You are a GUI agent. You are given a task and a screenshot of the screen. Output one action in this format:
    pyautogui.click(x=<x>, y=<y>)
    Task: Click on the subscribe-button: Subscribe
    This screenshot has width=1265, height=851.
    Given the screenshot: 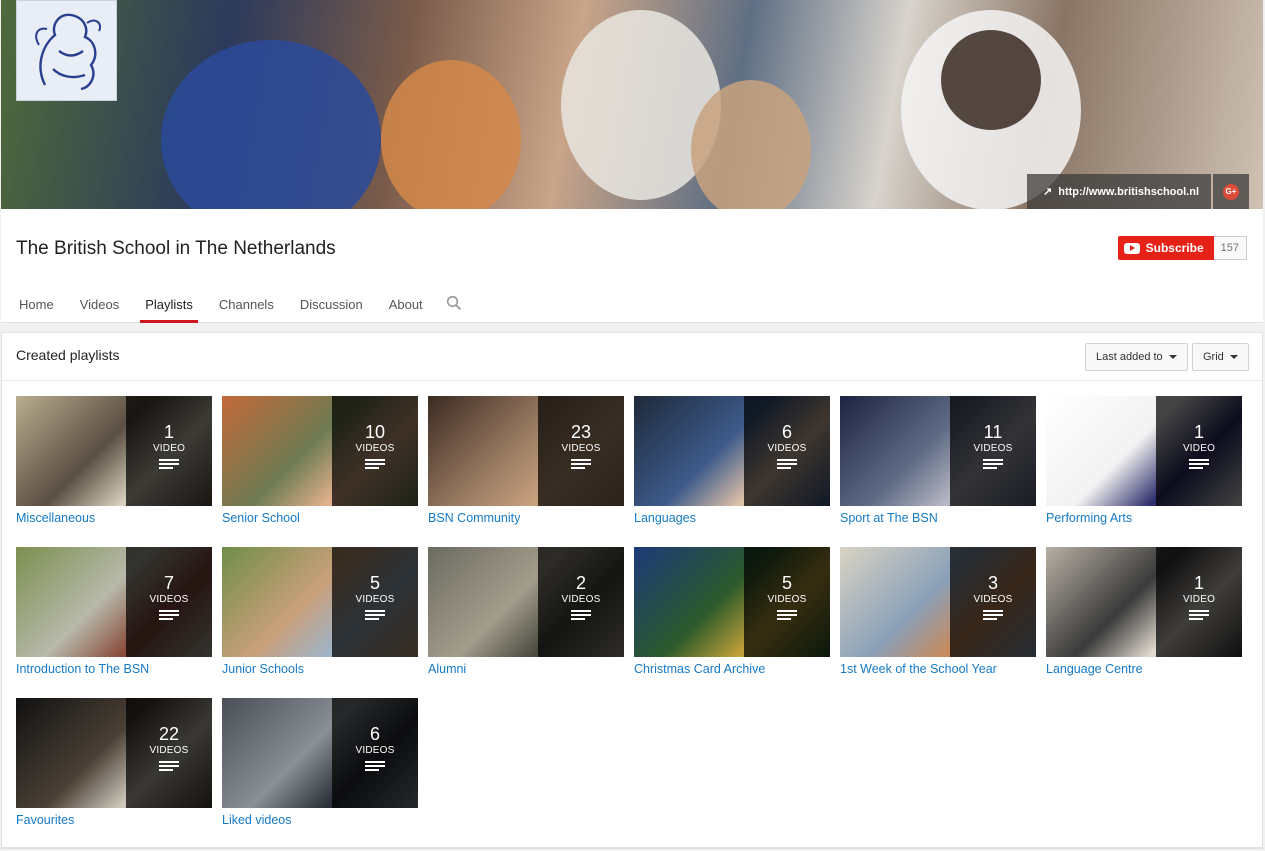 What is the action you would take?
    pyautogui.click(x=1165, y=248)
    